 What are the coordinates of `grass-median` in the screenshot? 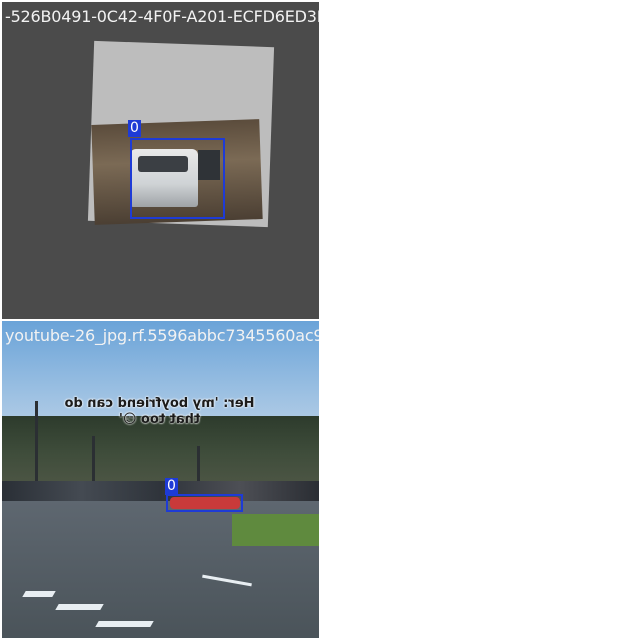 It's located at (275, 530).